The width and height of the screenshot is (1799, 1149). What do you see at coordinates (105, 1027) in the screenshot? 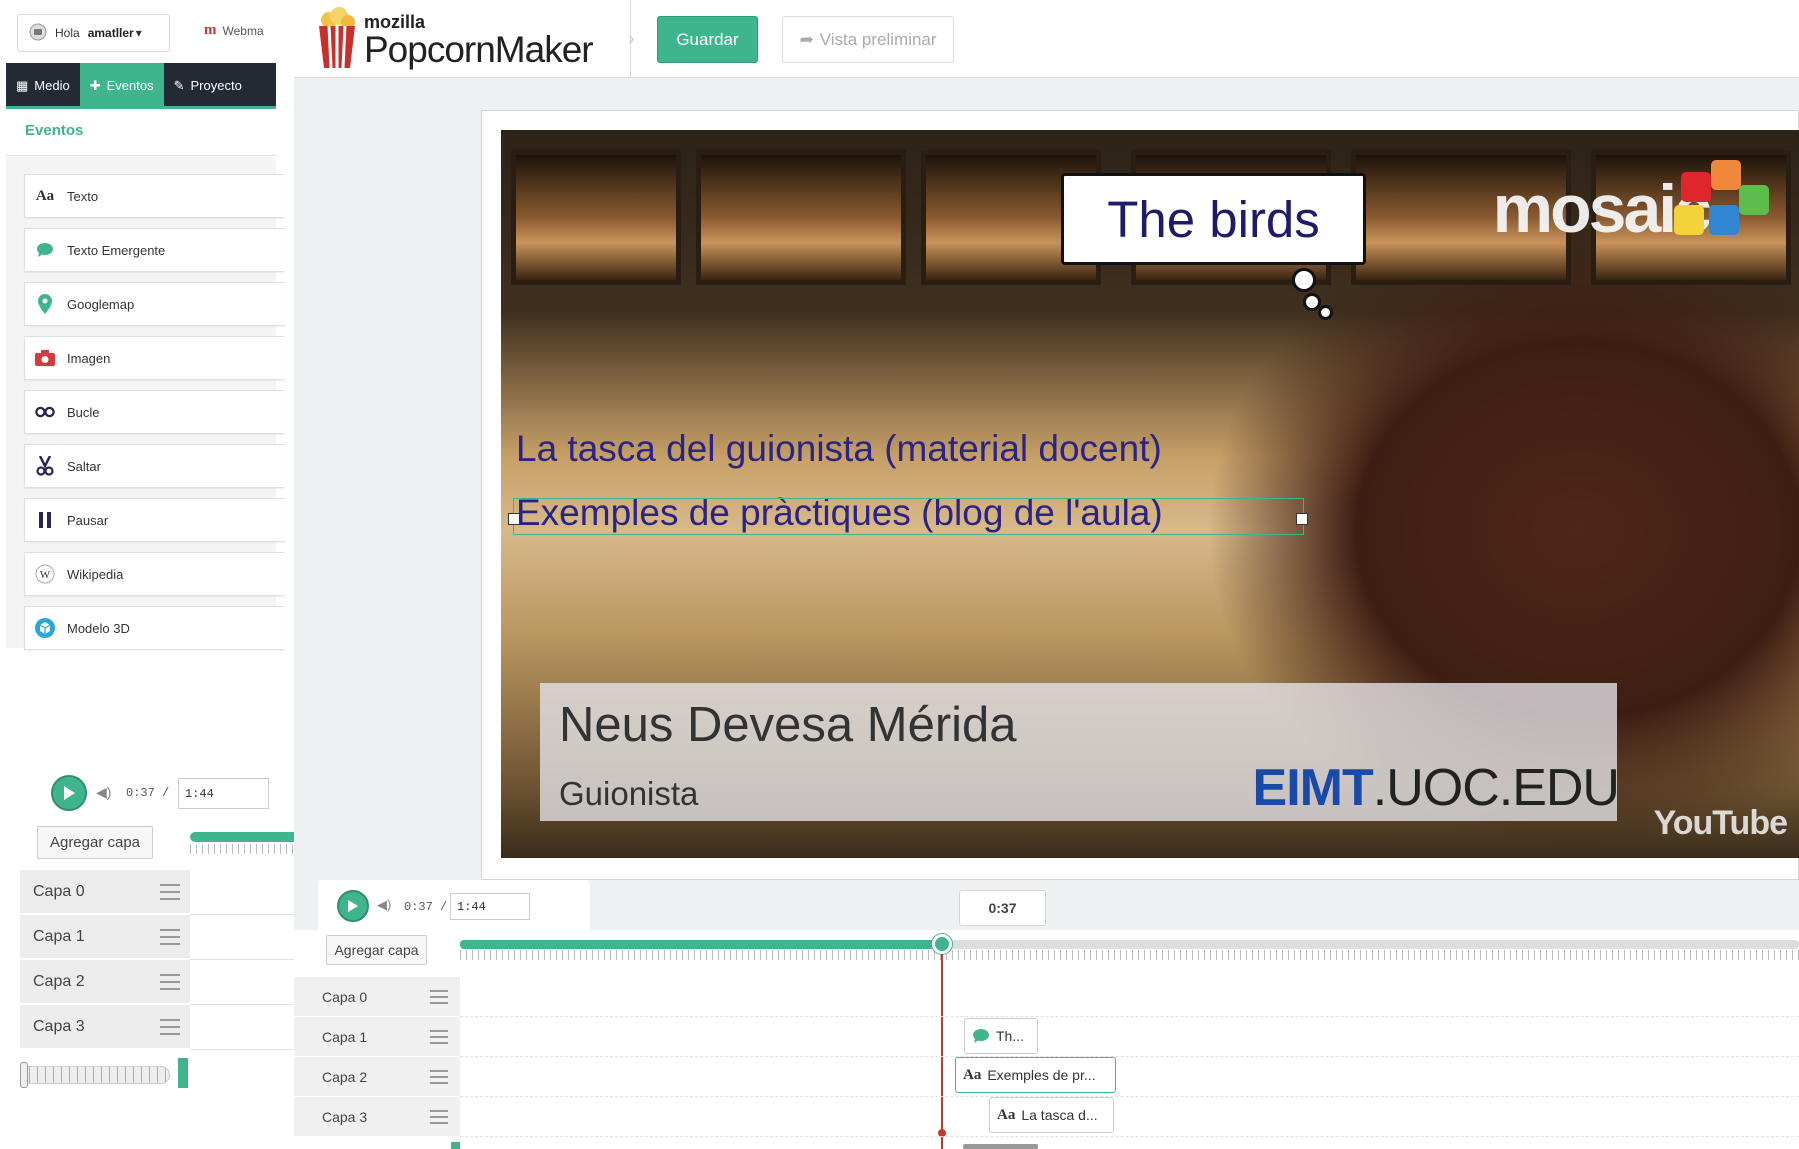
I see `layer-3: Capa 3` at bounding box center [105, 1027].